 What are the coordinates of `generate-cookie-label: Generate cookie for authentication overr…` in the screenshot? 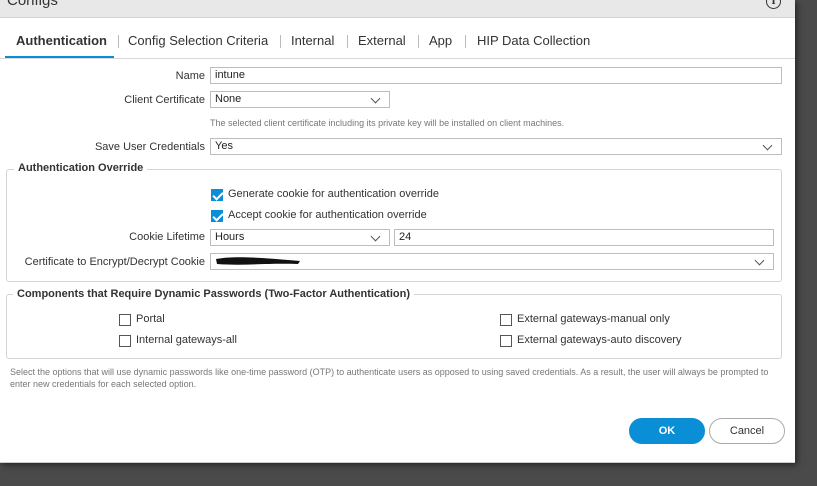 It's located at (333, 194).